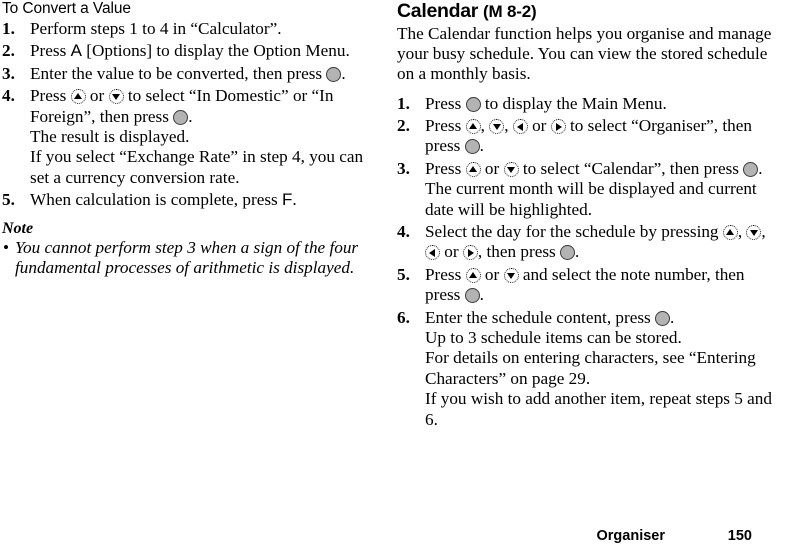 Image resolution: width=794 pixels, height=552 pixels. I want to click on step-text: Perform steps 1 to 4 in “Calculator”., so click(156, 28).